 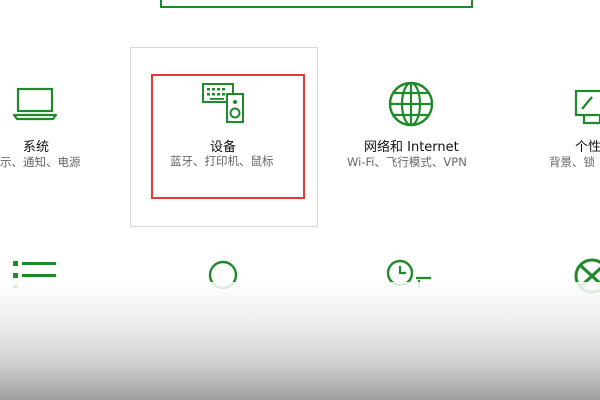 What do you see at coordinates (223, 275) in the screenshot?
I see `person-icon` at bounding box center [223, 275].